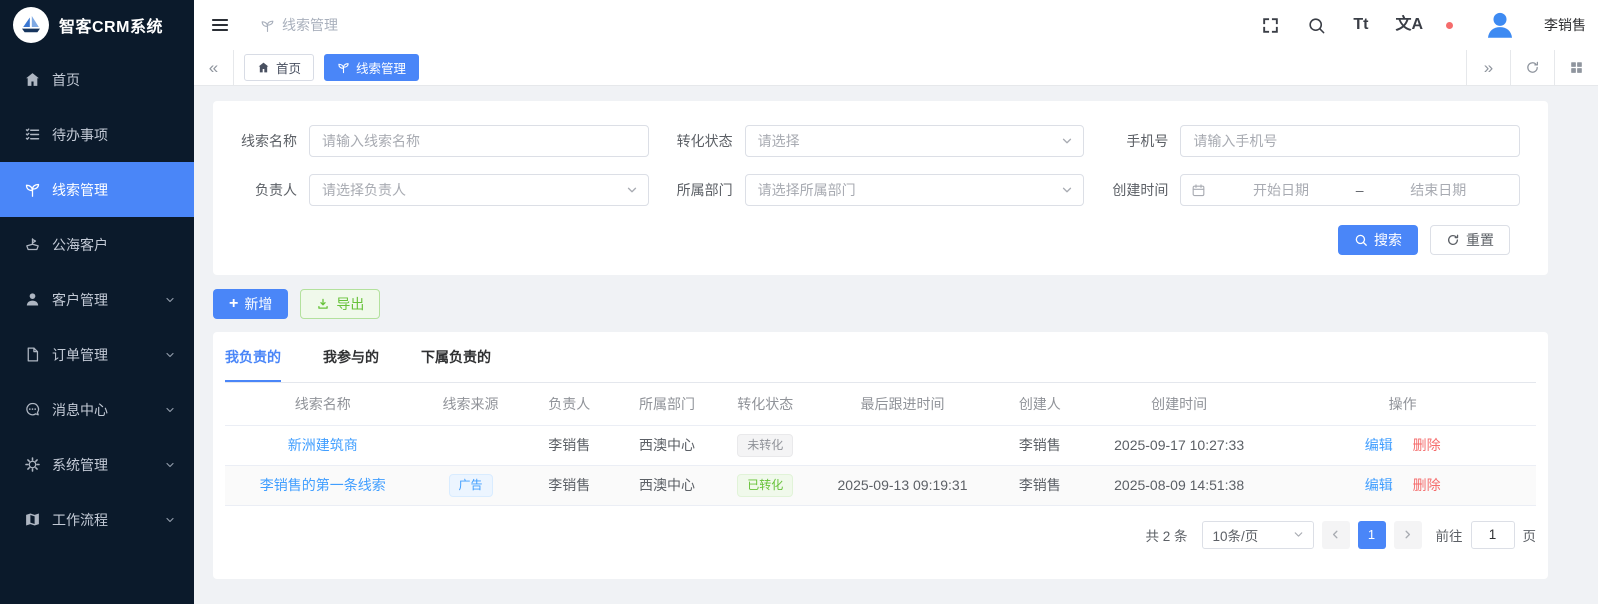 The height and width of the screenshot is (604, 1598). Describe the element at coordinates (470, 485) in the screenshot. I see `source-badge: 广告` at that location.